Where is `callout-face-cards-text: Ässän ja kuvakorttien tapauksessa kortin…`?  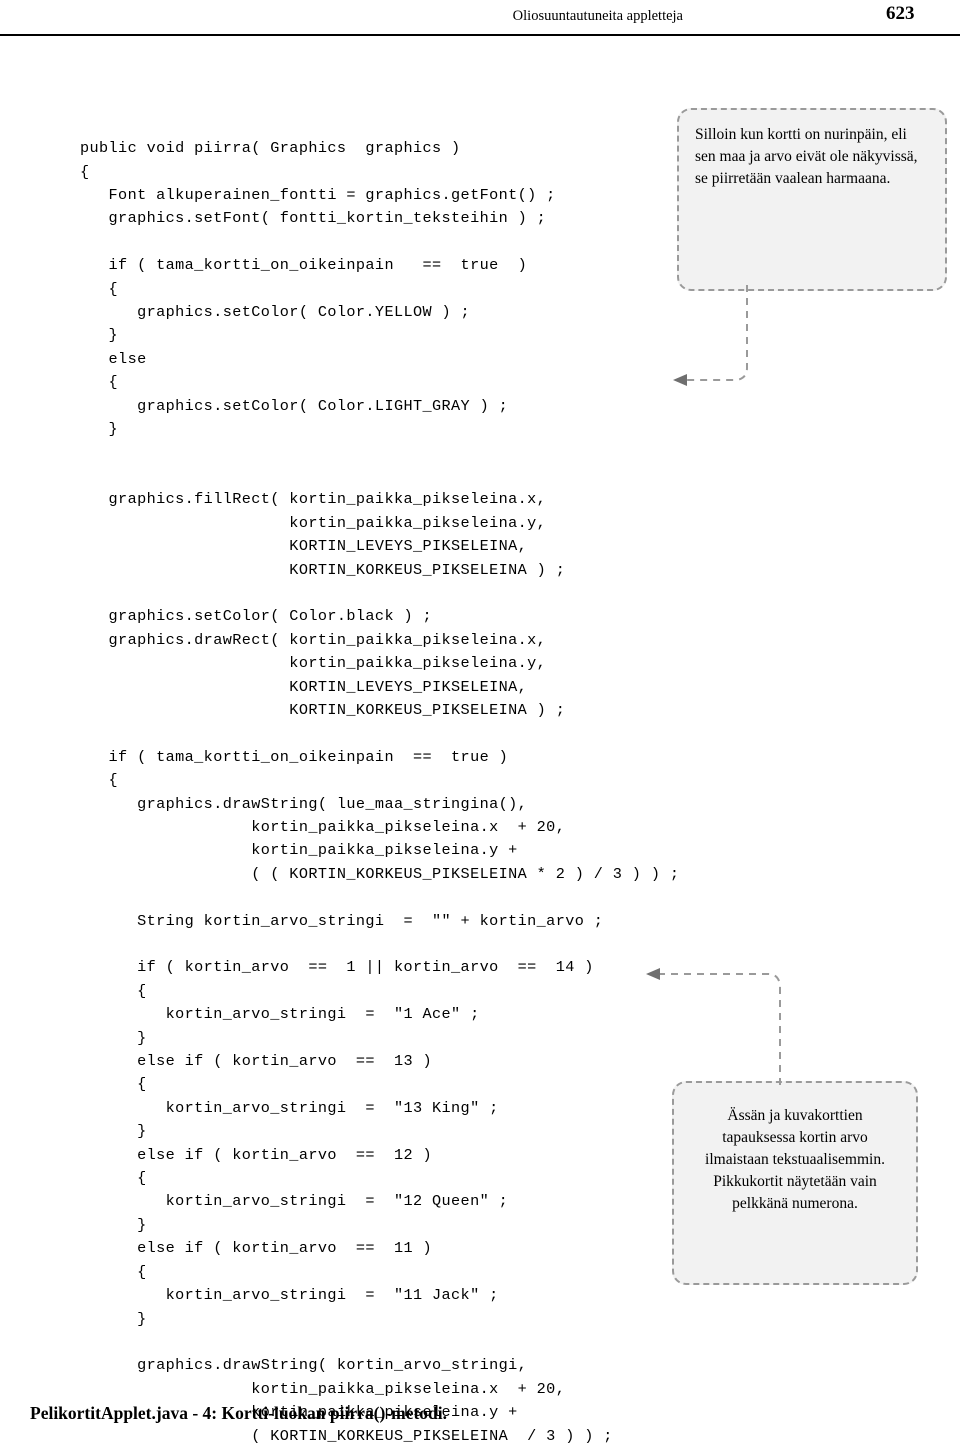
callout-face-cards-text: Ässän ja kuvakorttien tapauksessa kortin… is located at coordinates (795, 1159).